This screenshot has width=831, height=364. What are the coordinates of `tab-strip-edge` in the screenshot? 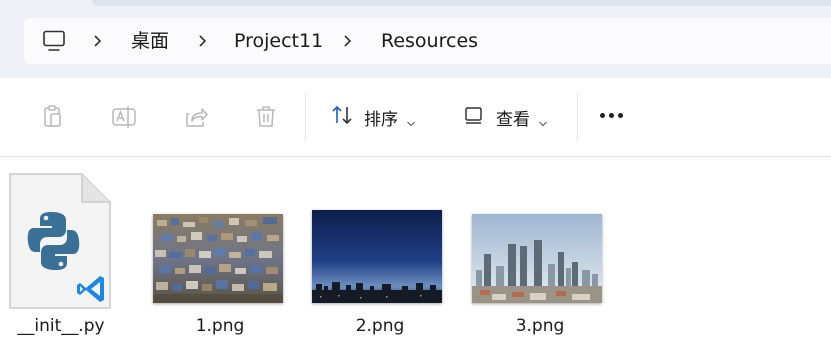 It's located at (461, 3).